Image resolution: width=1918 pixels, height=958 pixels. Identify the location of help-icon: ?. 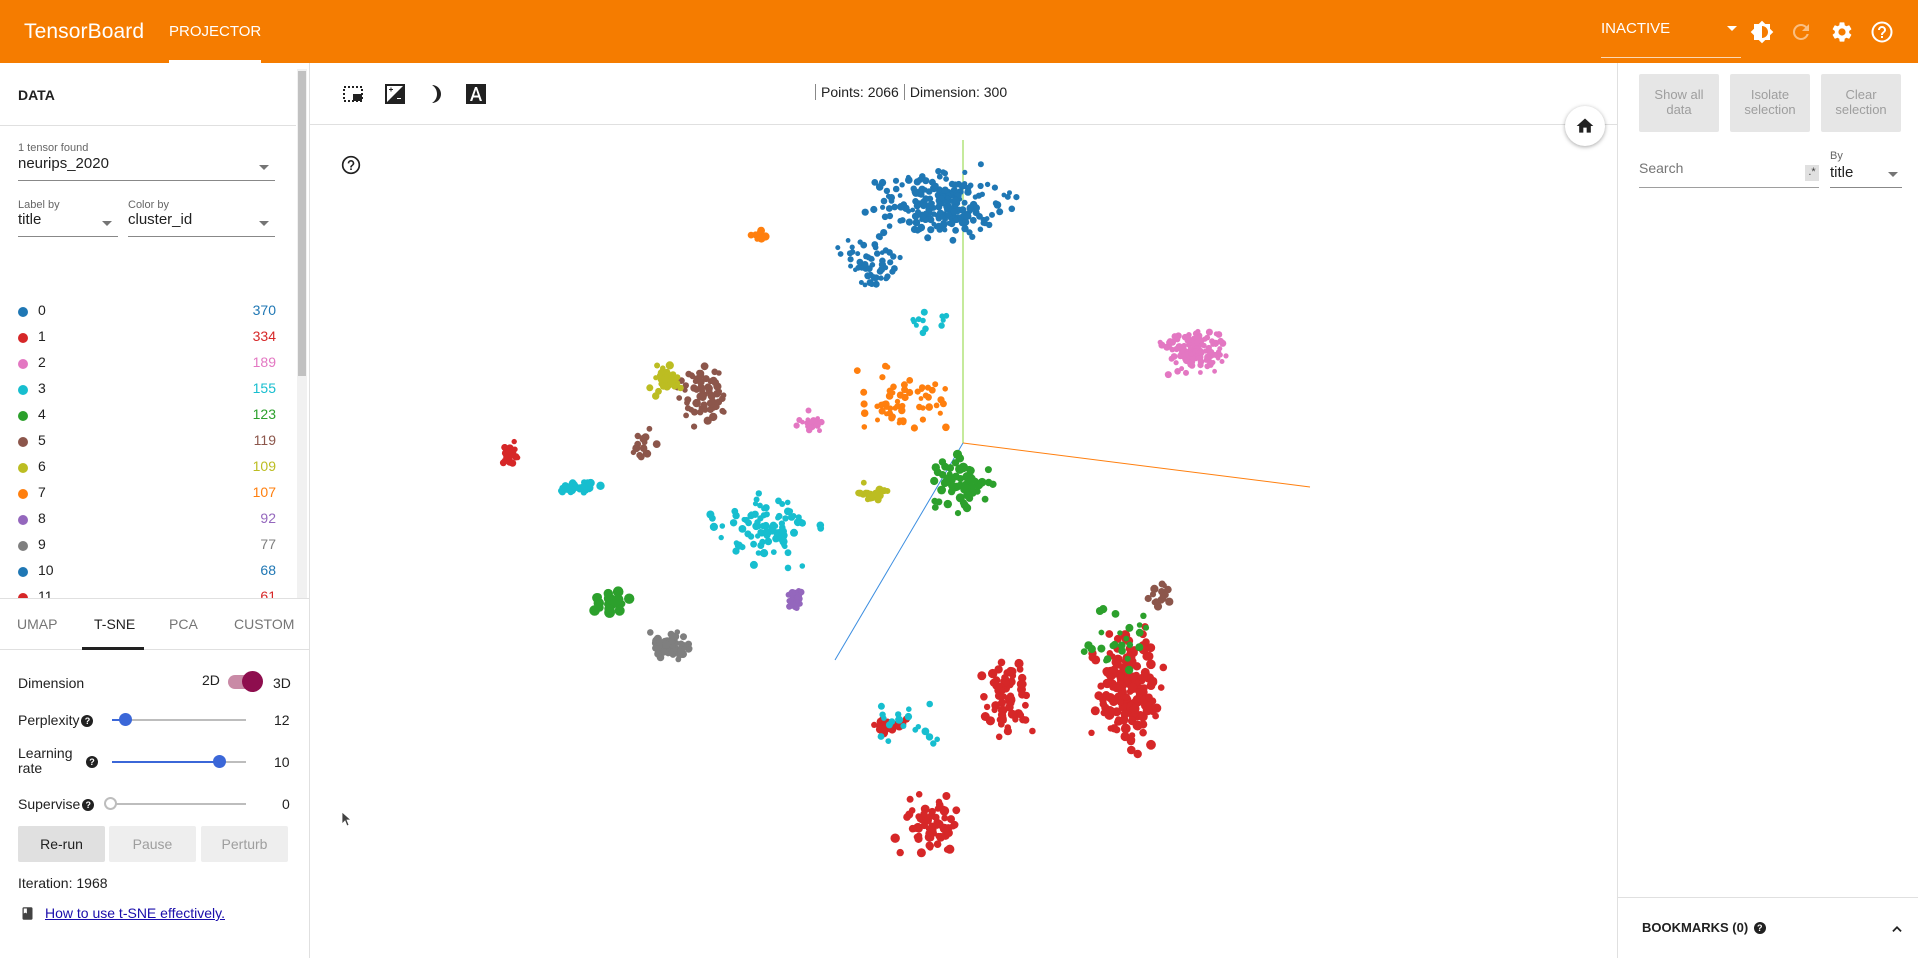
(1759, 928).